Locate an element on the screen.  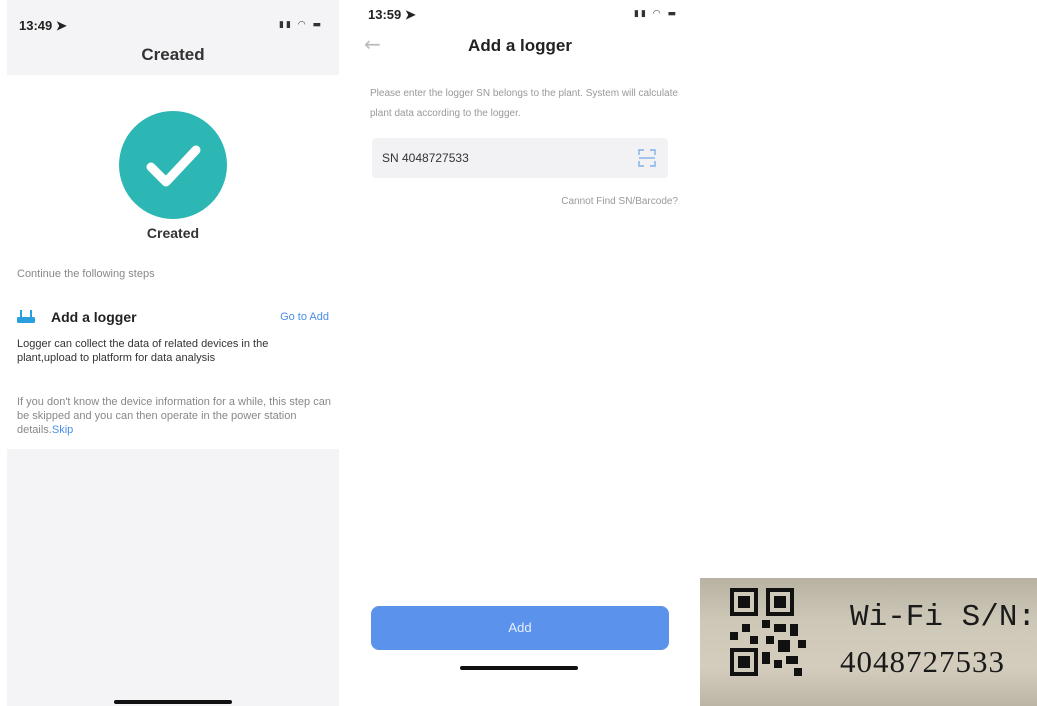
created-header: 13:49 ➤ ▮▮ ◠ ▬ Created is located at coordinates (173, 37).